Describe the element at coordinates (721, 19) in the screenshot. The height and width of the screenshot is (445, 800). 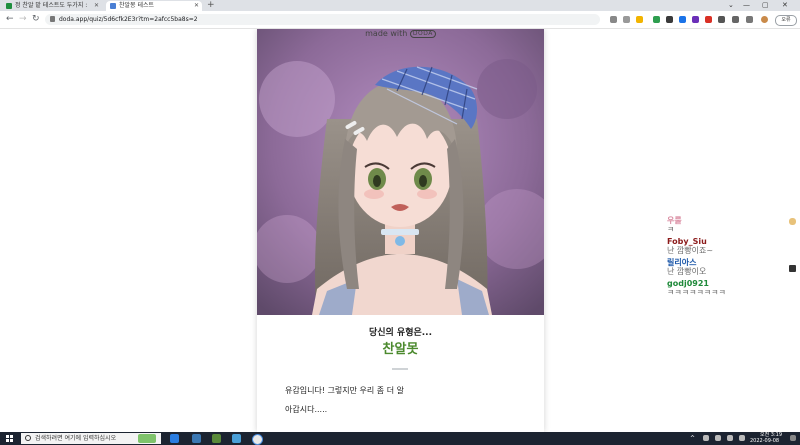
I see `extension-dark-2-icon` at that location.